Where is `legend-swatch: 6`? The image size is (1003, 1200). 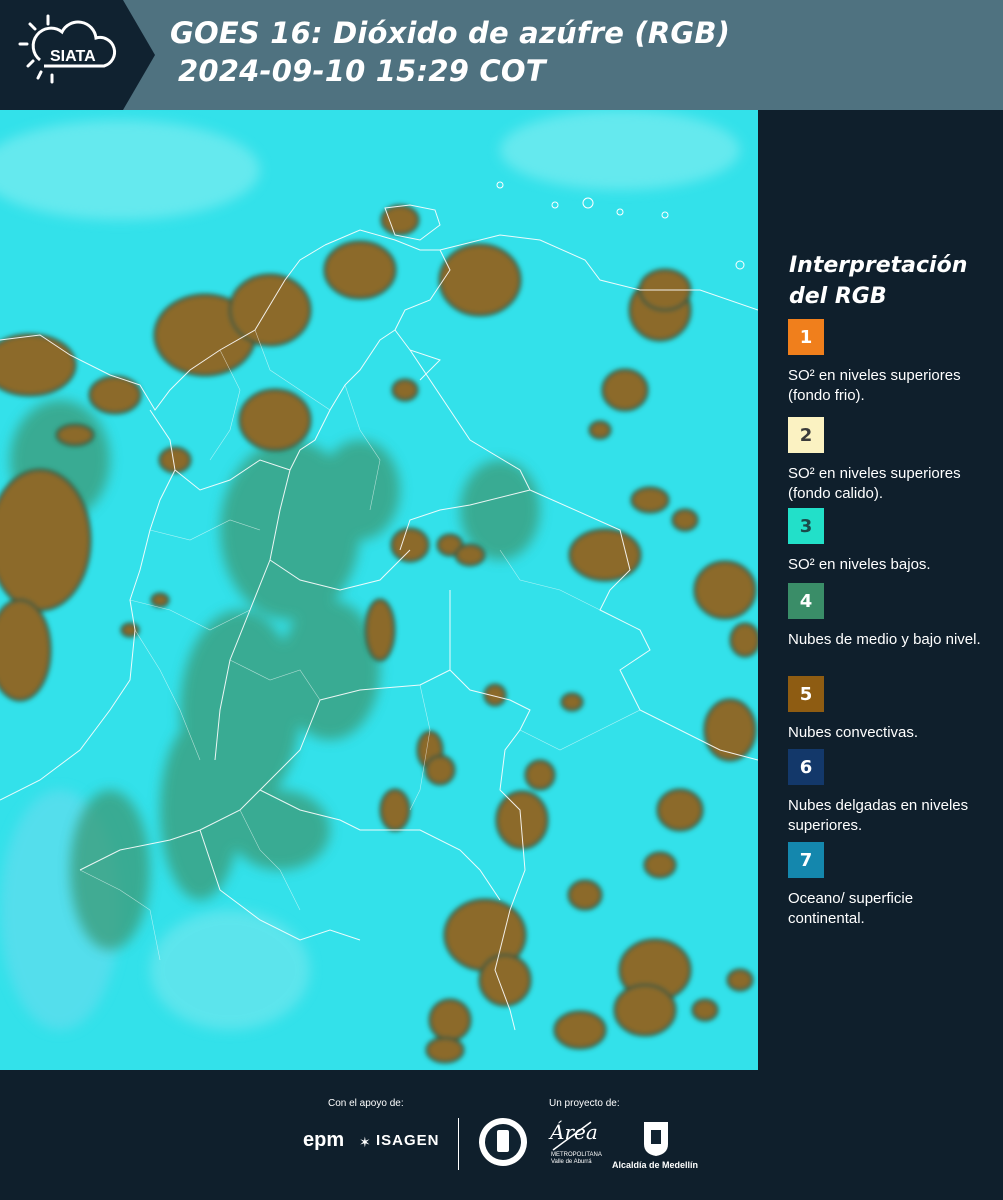 legend-swatch: 6 is located at coordinates (806, 767).